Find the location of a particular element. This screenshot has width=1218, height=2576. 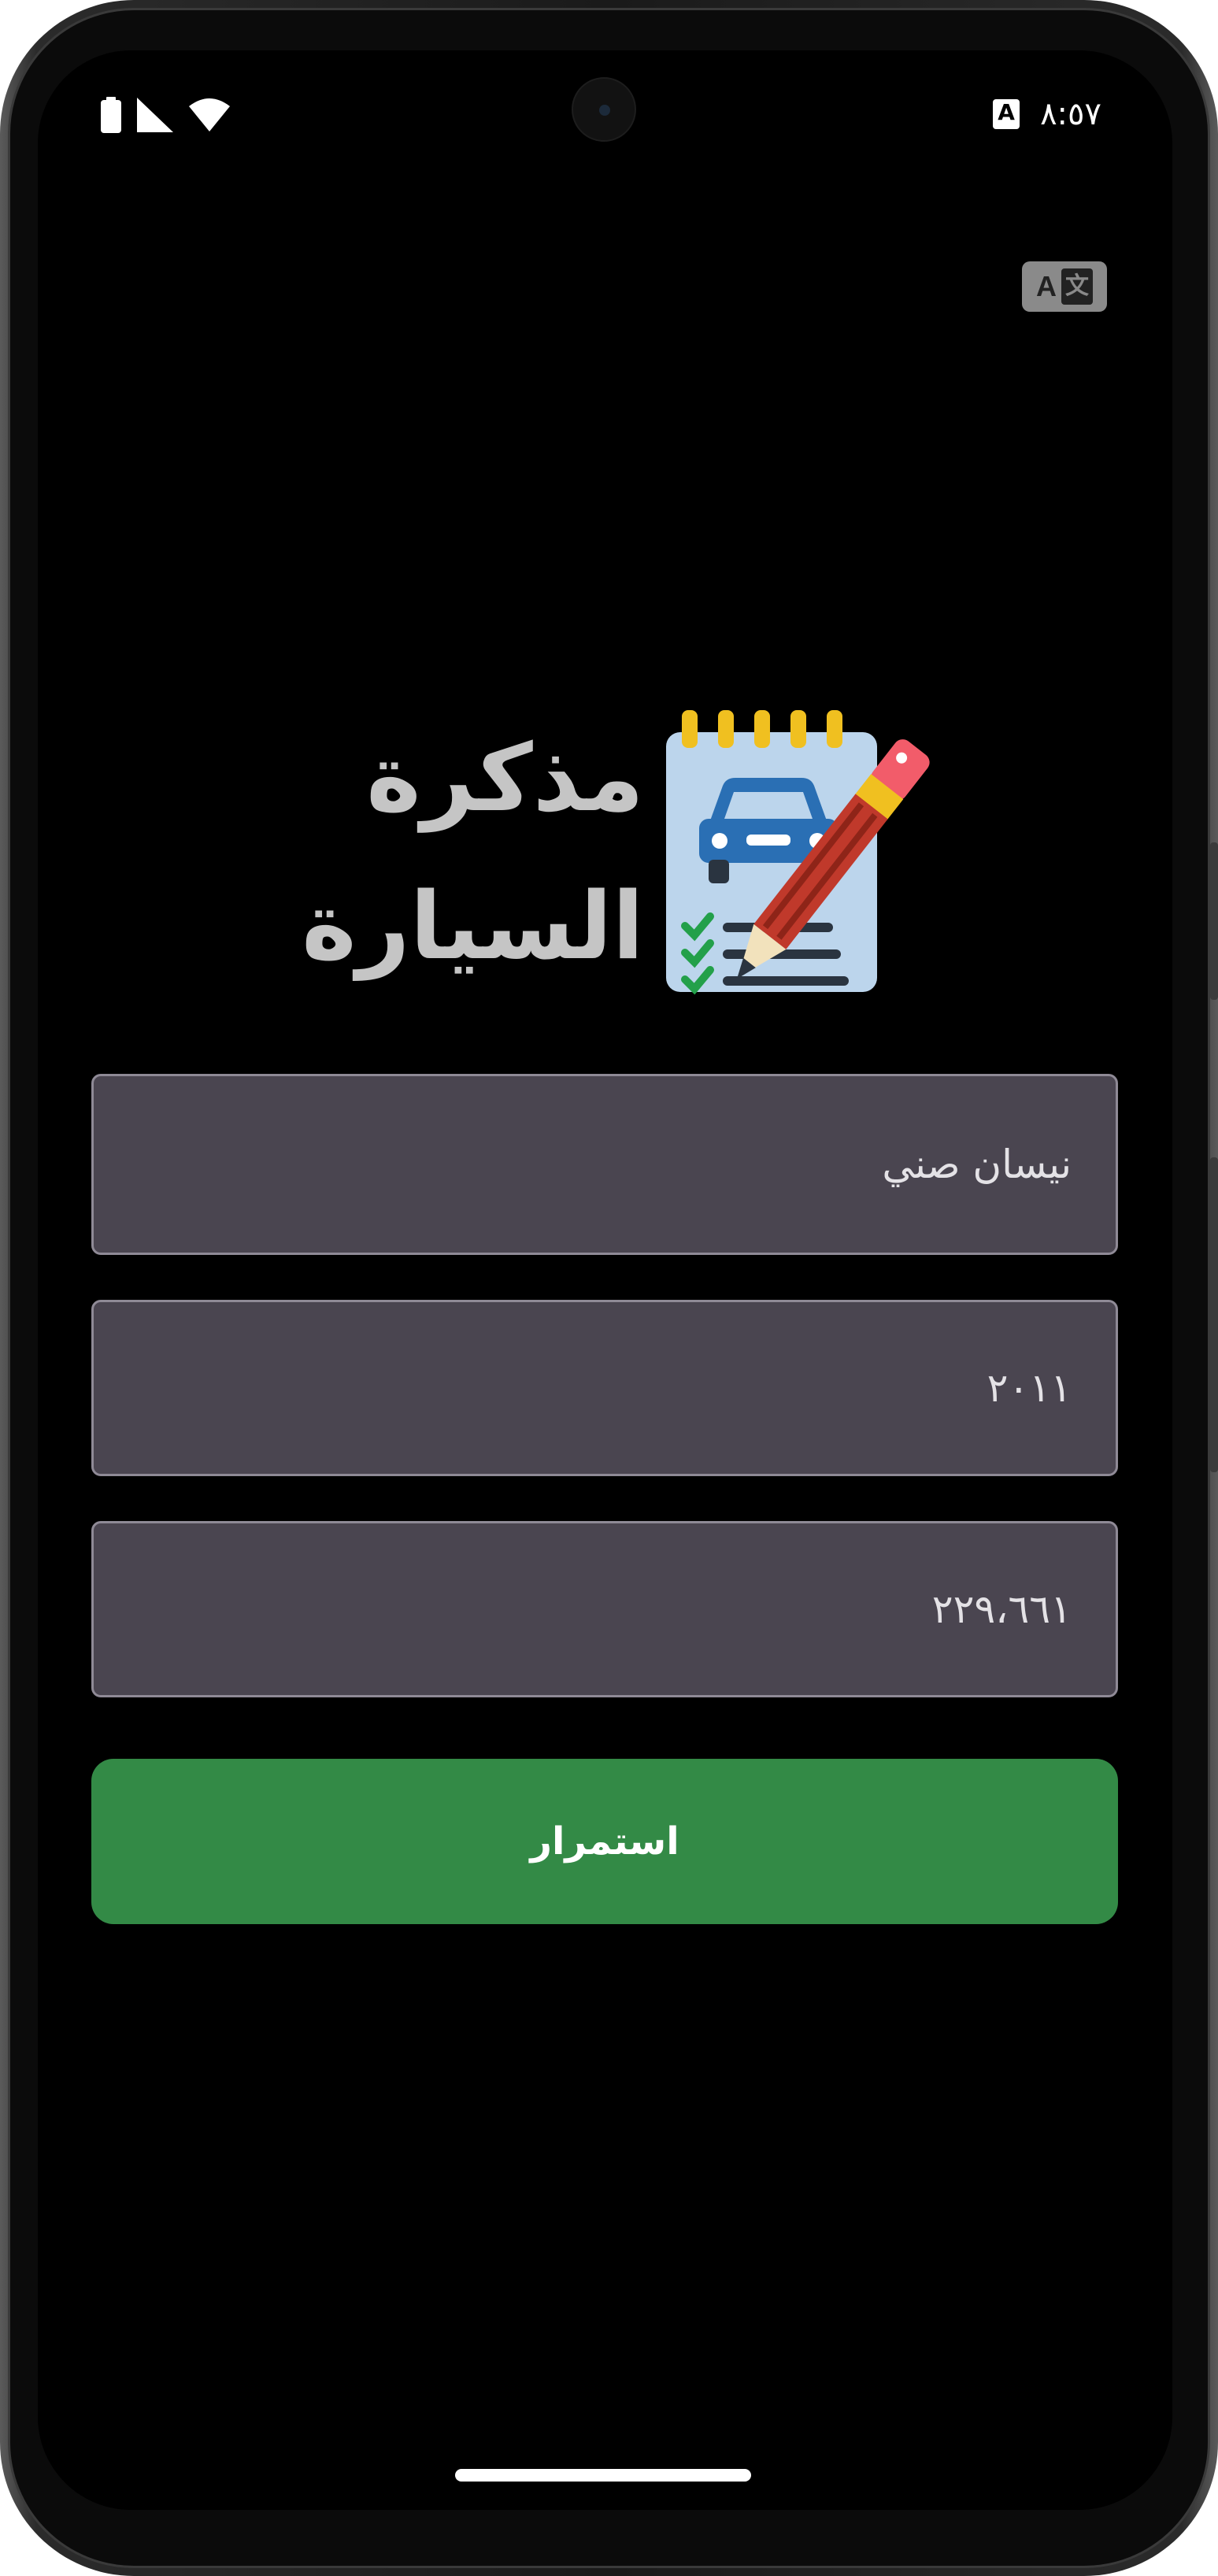

home-indicator is located at coordinates (603, 2475).